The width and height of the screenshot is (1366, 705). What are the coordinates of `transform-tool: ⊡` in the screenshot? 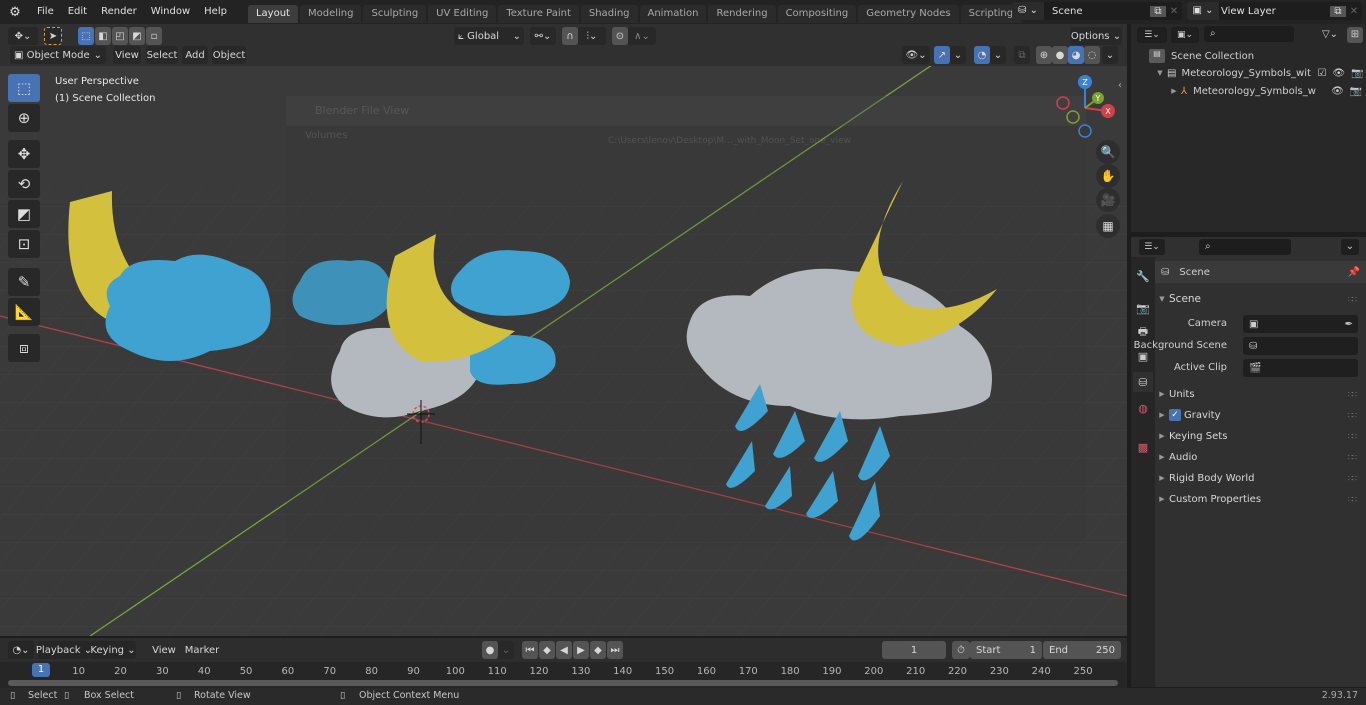 It's located at (24, 244).